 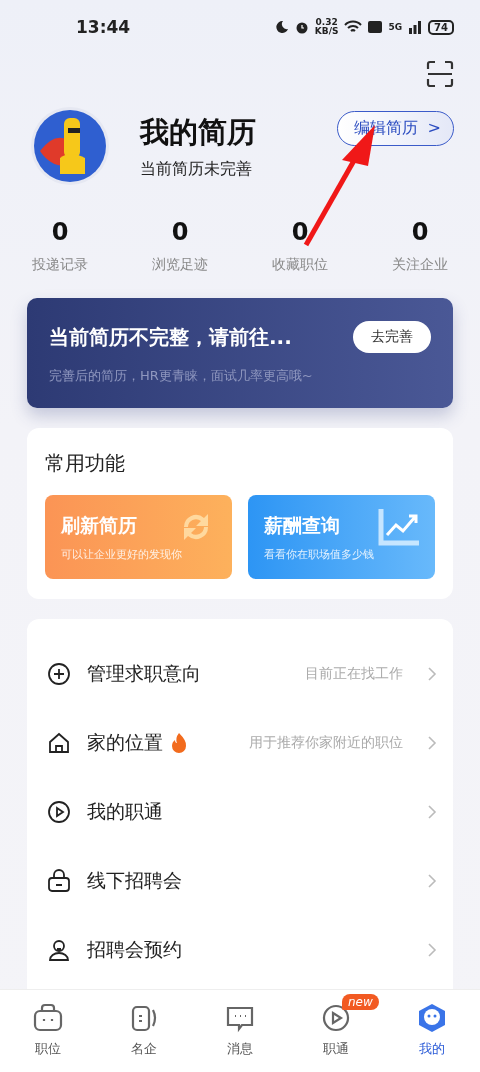 I want to click on network-speed: 0.32 KB/S, so click(x=326, y=27).